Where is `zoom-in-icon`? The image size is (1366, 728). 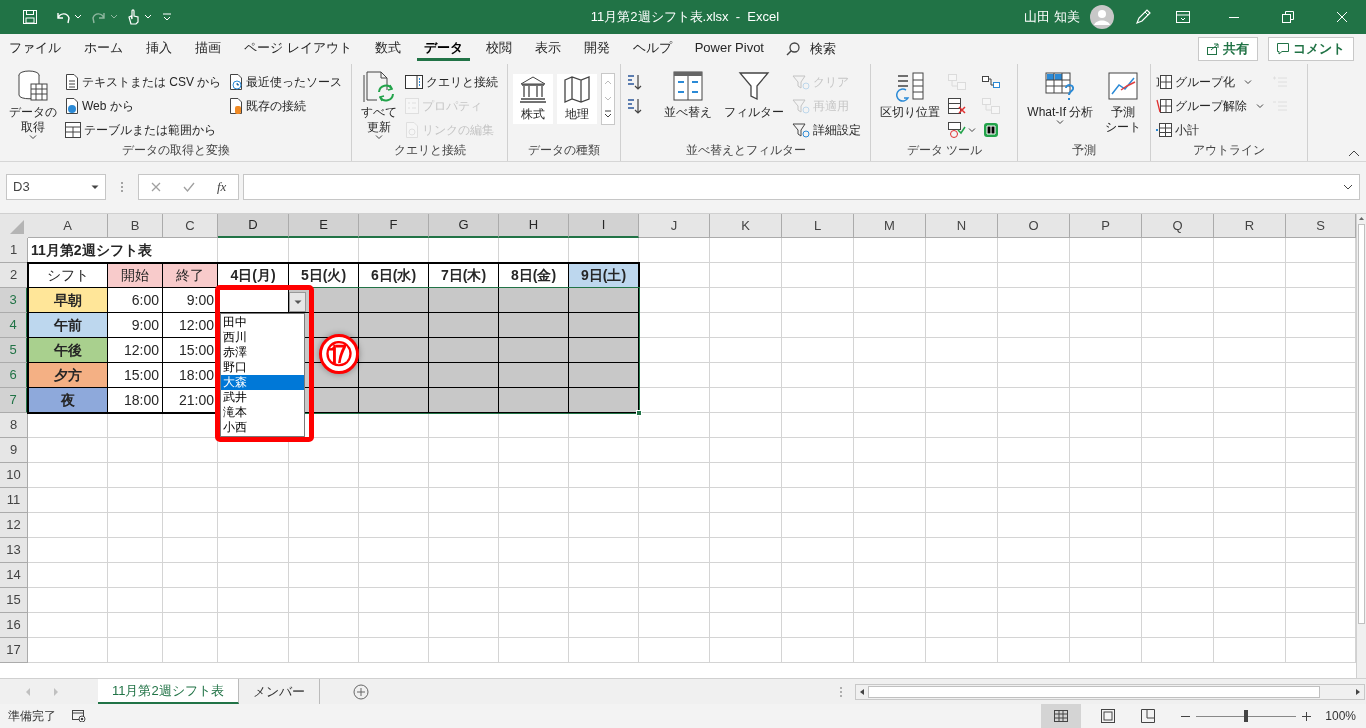
zoom-in-icon is located at coordinates (1307, 716).